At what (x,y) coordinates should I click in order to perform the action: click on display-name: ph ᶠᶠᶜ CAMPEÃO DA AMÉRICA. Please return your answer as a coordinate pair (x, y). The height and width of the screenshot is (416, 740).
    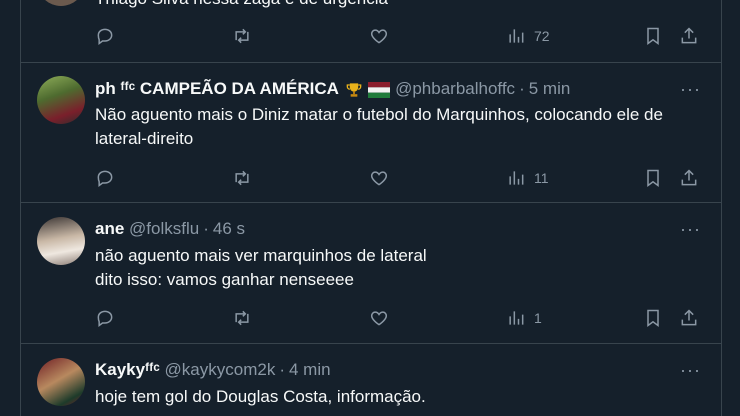
    Looking at the image, I should click on (217, 88).